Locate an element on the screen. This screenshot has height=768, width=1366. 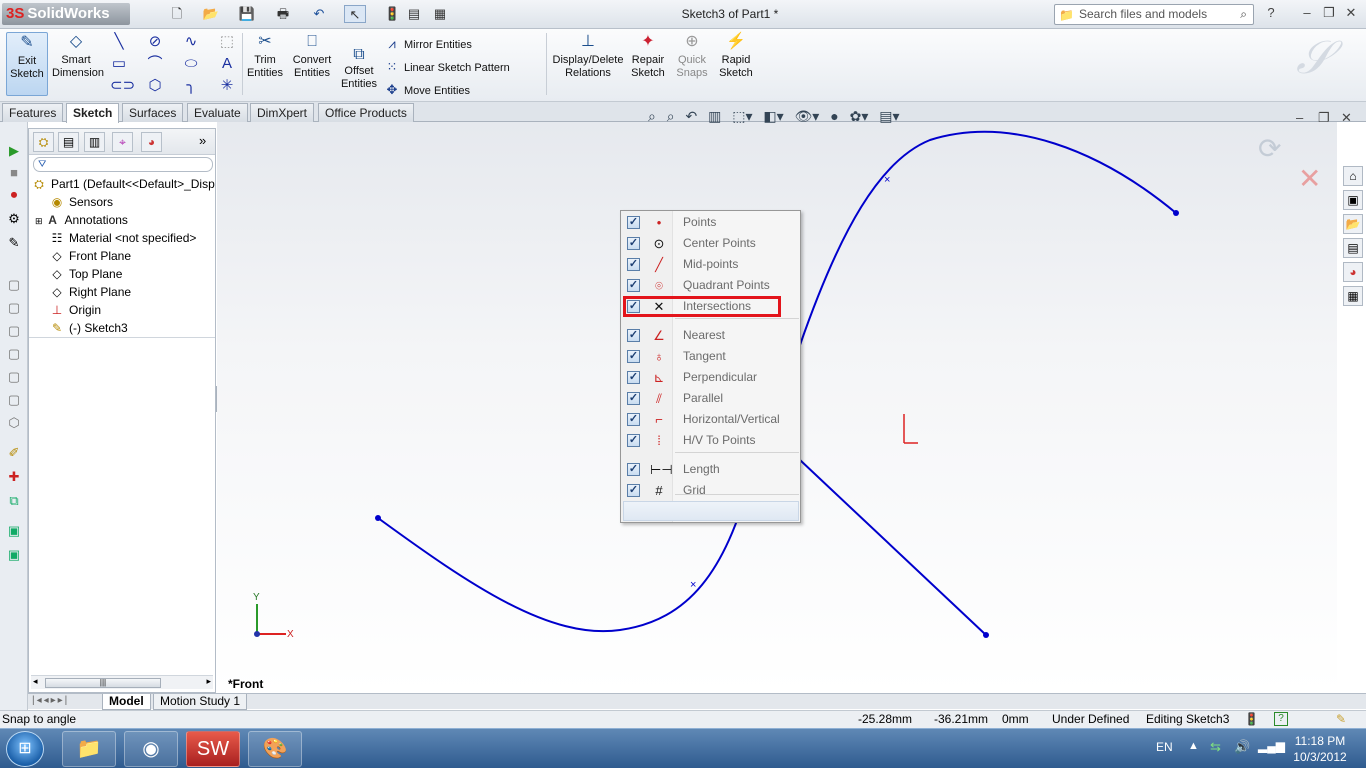
confirmation-cancel-icon: ✕ is located at coordinates (1309, 178).